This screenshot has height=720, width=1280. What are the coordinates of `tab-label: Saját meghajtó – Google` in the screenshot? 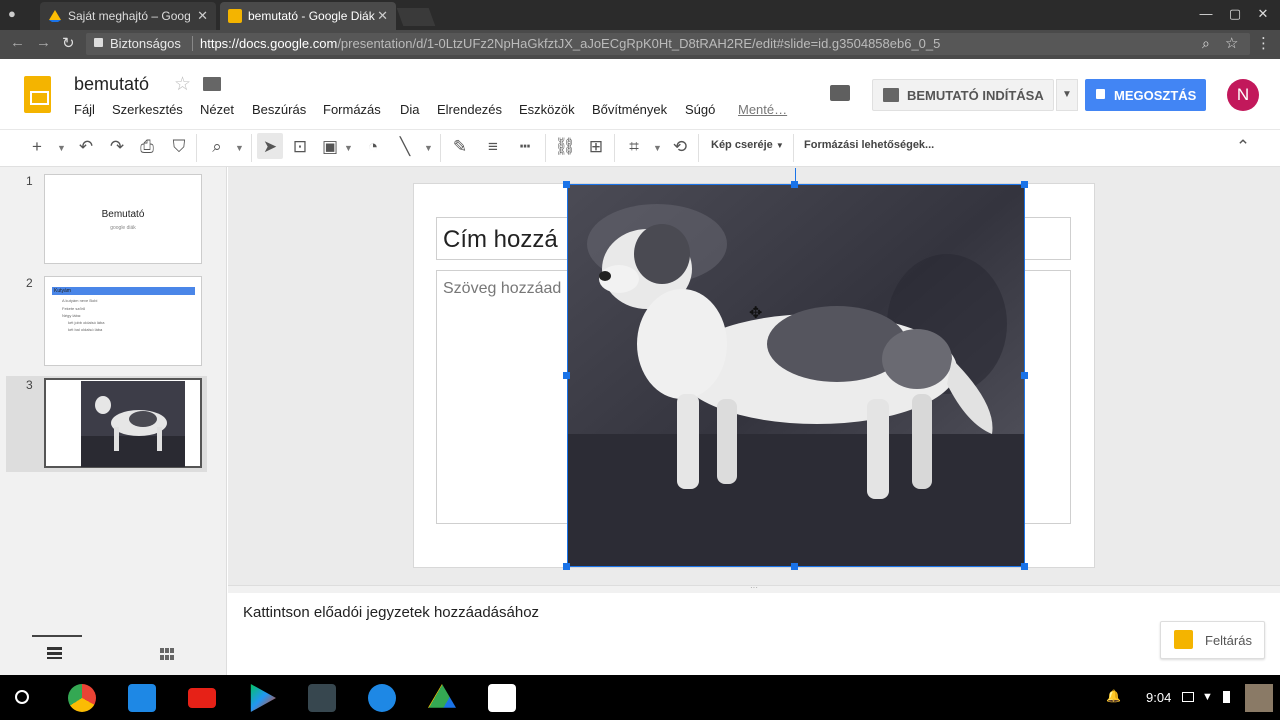 It's located at (129, 16).